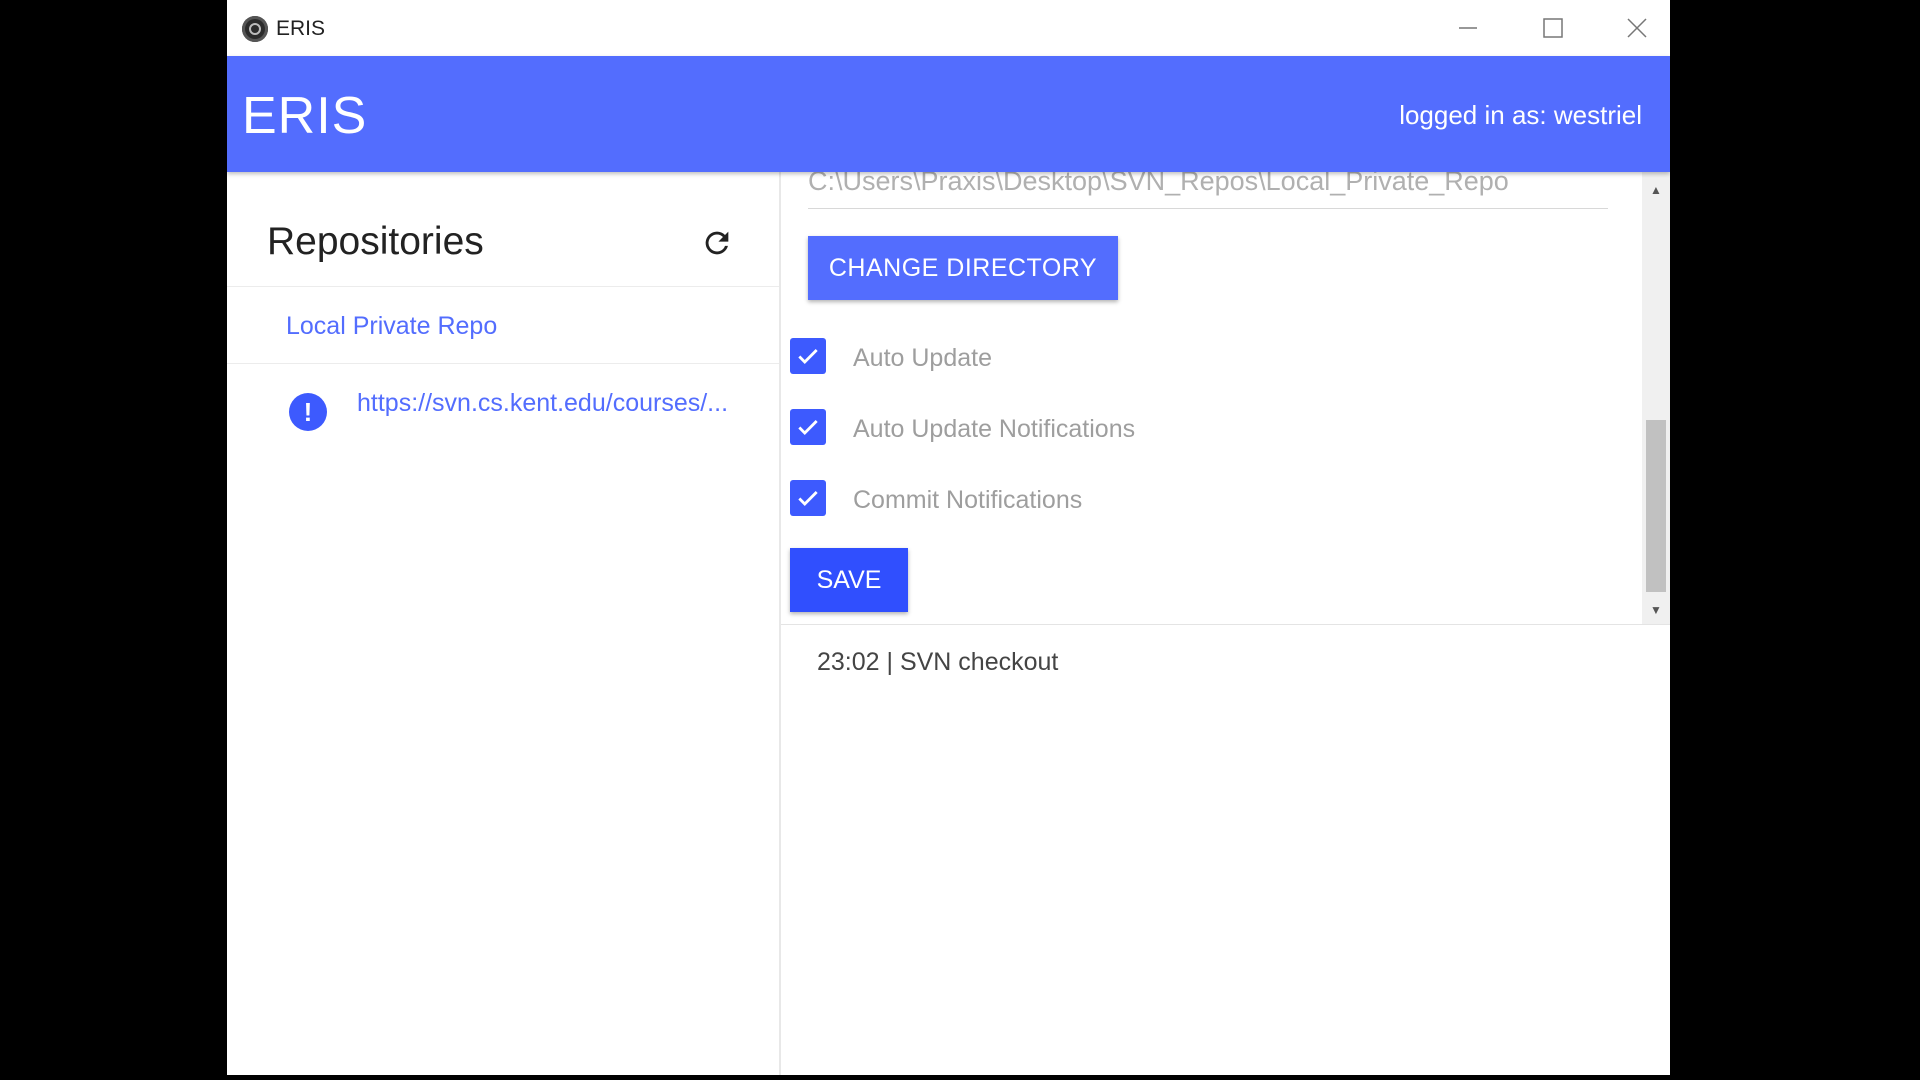 The height and width of the screenshot is (1080, 1920). I want to click on auto-update-notifications-checkbox, so click(808, 427).